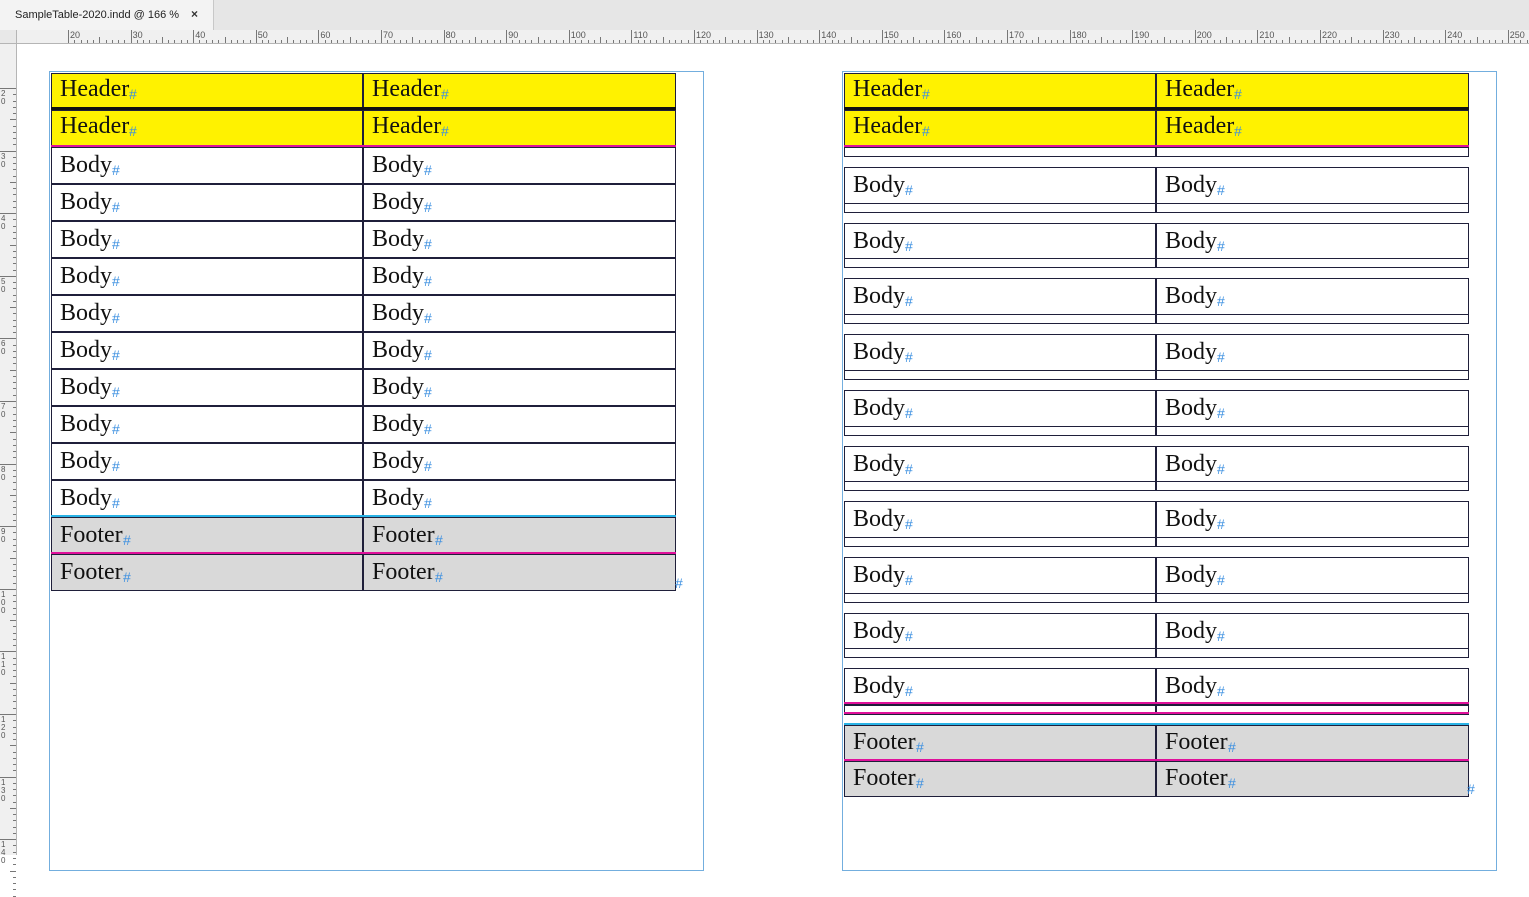 The image size is (1529, 897). Describe the element at coordinates (381, 36) in the screenshot. I see `ruler-major-tick` at that location.